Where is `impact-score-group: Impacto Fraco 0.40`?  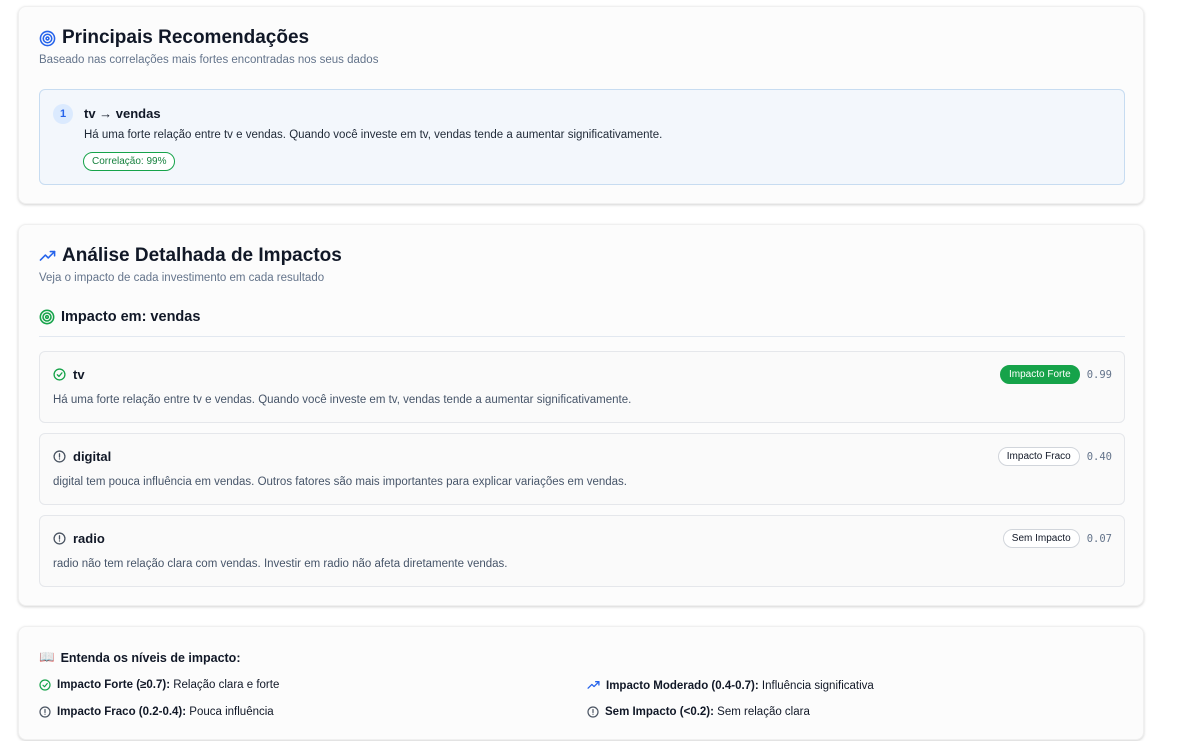 impact-score-group: Impacto Fraco 0.40 is located at coordinates (1054, 456).